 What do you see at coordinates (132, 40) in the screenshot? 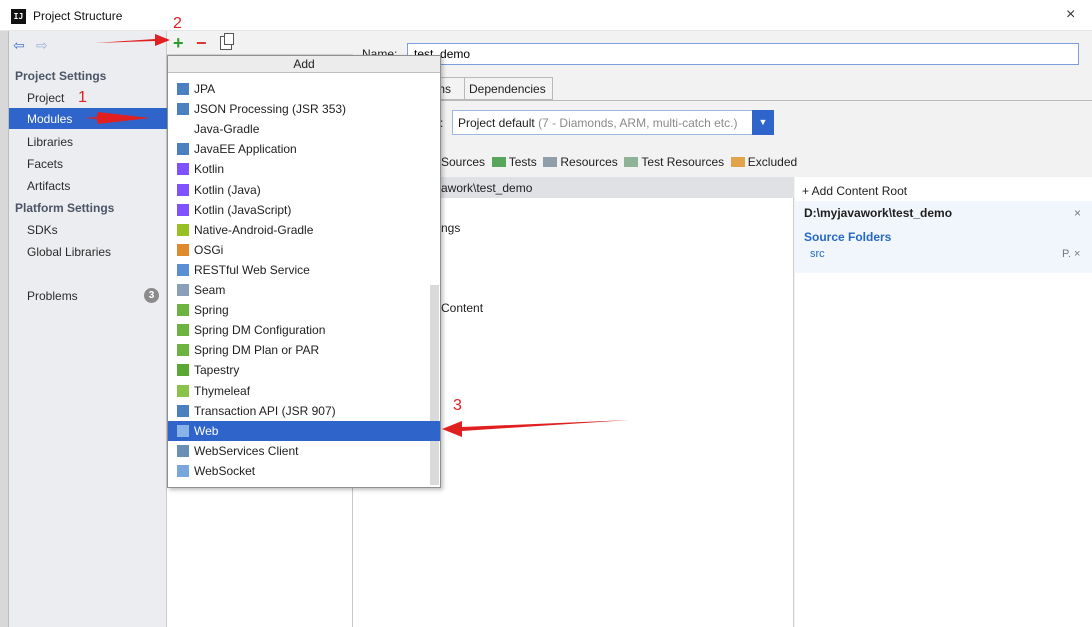
I see `annotation-arrow-plus` at bounding box center [132, 40].